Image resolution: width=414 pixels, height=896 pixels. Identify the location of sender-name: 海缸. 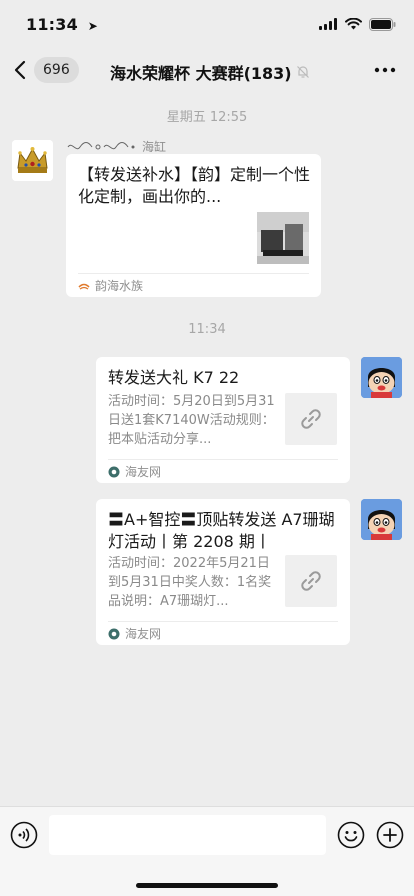
(116, 146).